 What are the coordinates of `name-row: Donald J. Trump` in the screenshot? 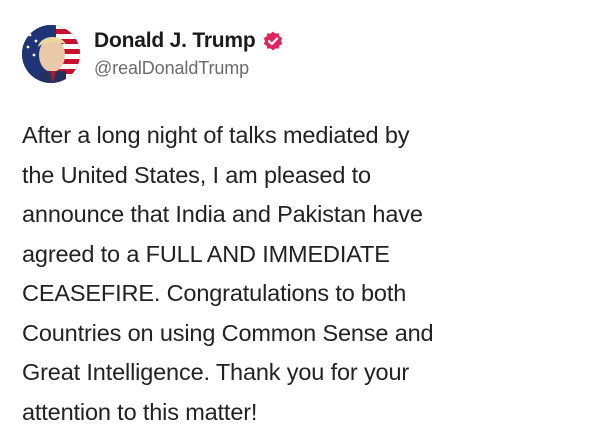 It's located at (189, 41).